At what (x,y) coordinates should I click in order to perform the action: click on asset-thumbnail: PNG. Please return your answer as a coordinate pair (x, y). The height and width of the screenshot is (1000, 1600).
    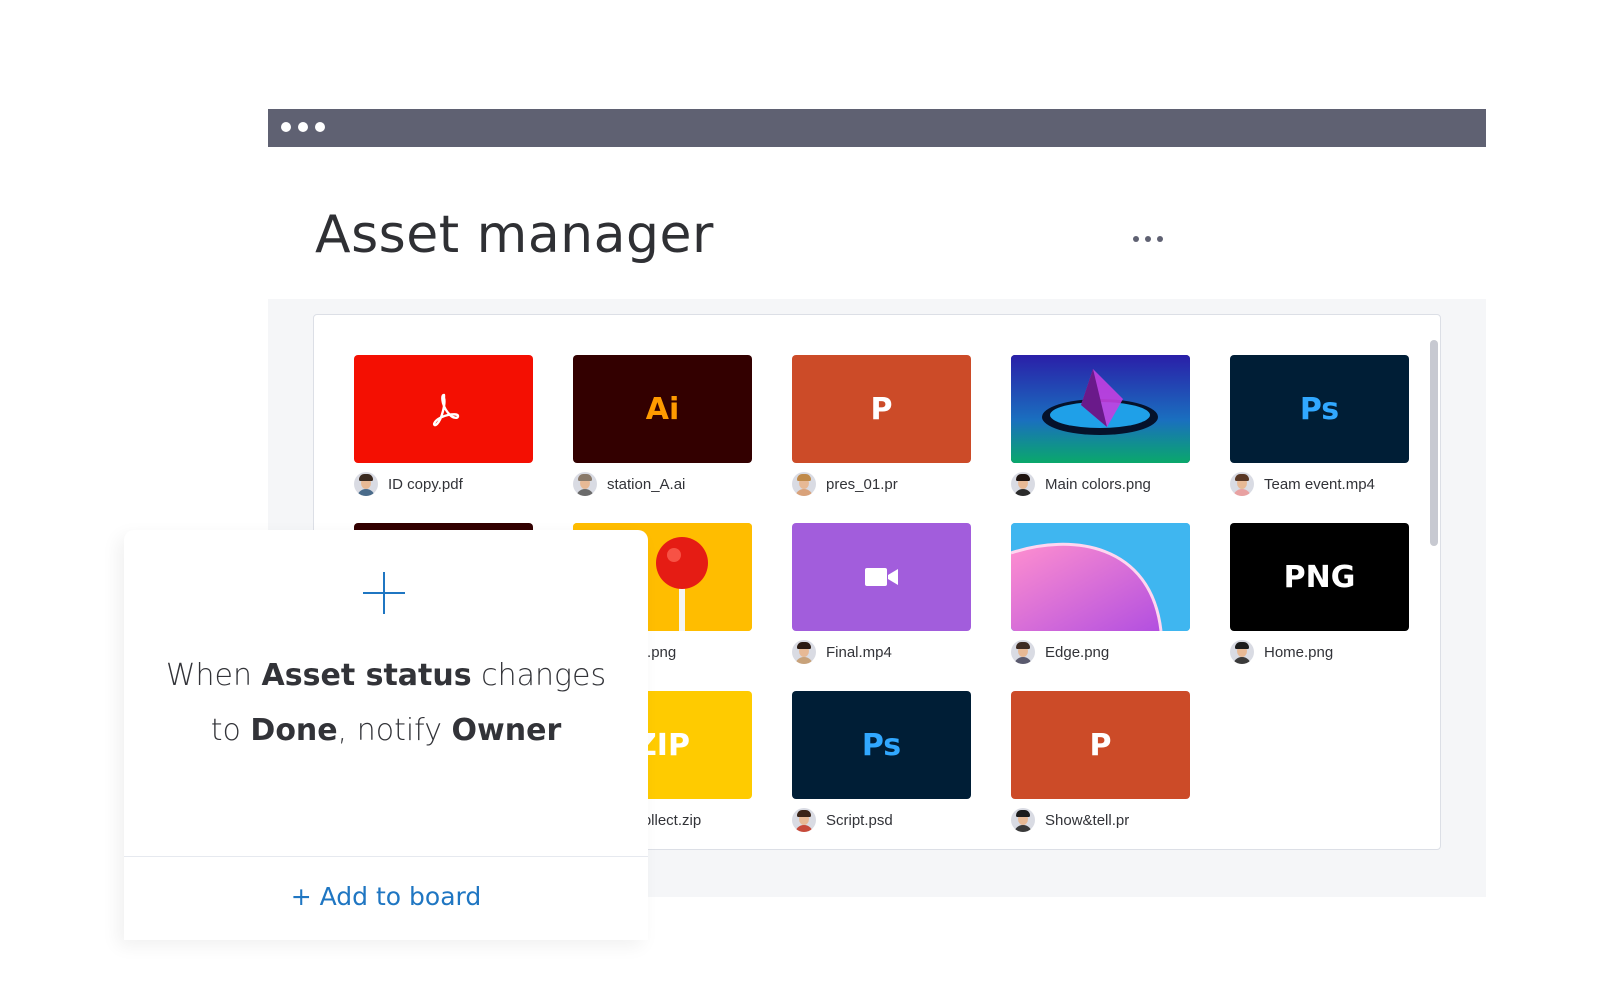
    Looking at the image, I should click on (1319, 577).